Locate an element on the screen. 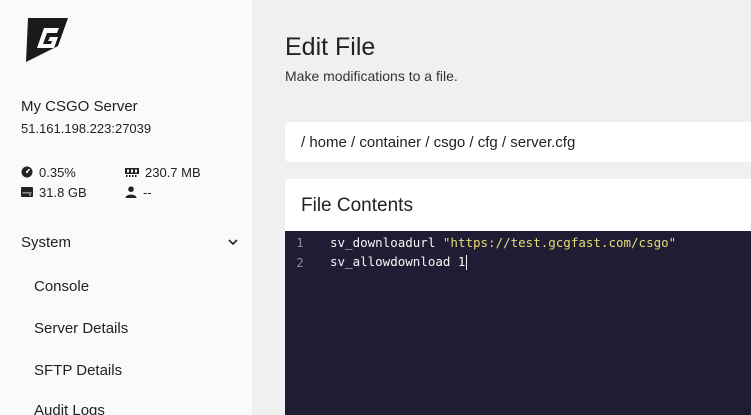 The height and width of the screenshot is (415, 751). server-name: My CSGO Server is located at coordinates (79, 106).